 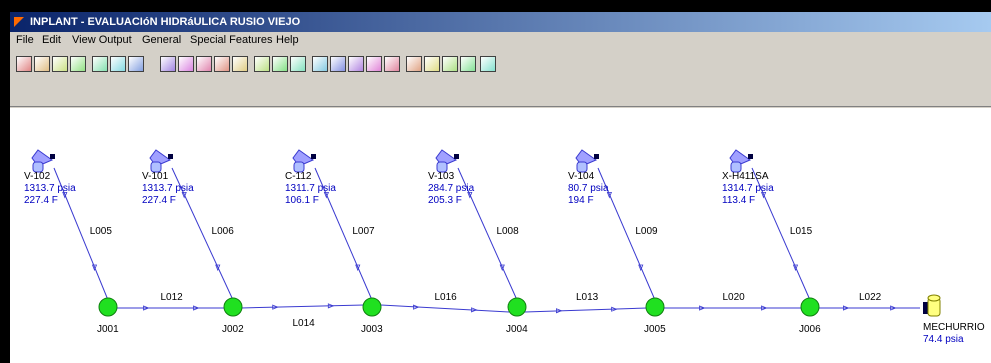 I want to click on link-label-l008: L008, so click(x=507, y=231).